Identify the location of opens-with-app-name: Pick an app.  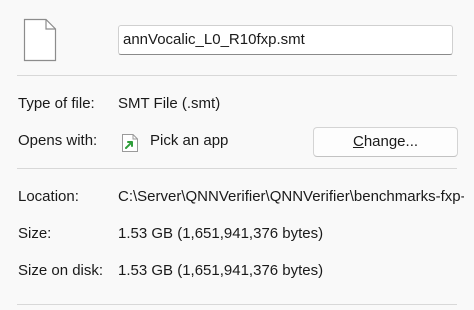
(189, 140).